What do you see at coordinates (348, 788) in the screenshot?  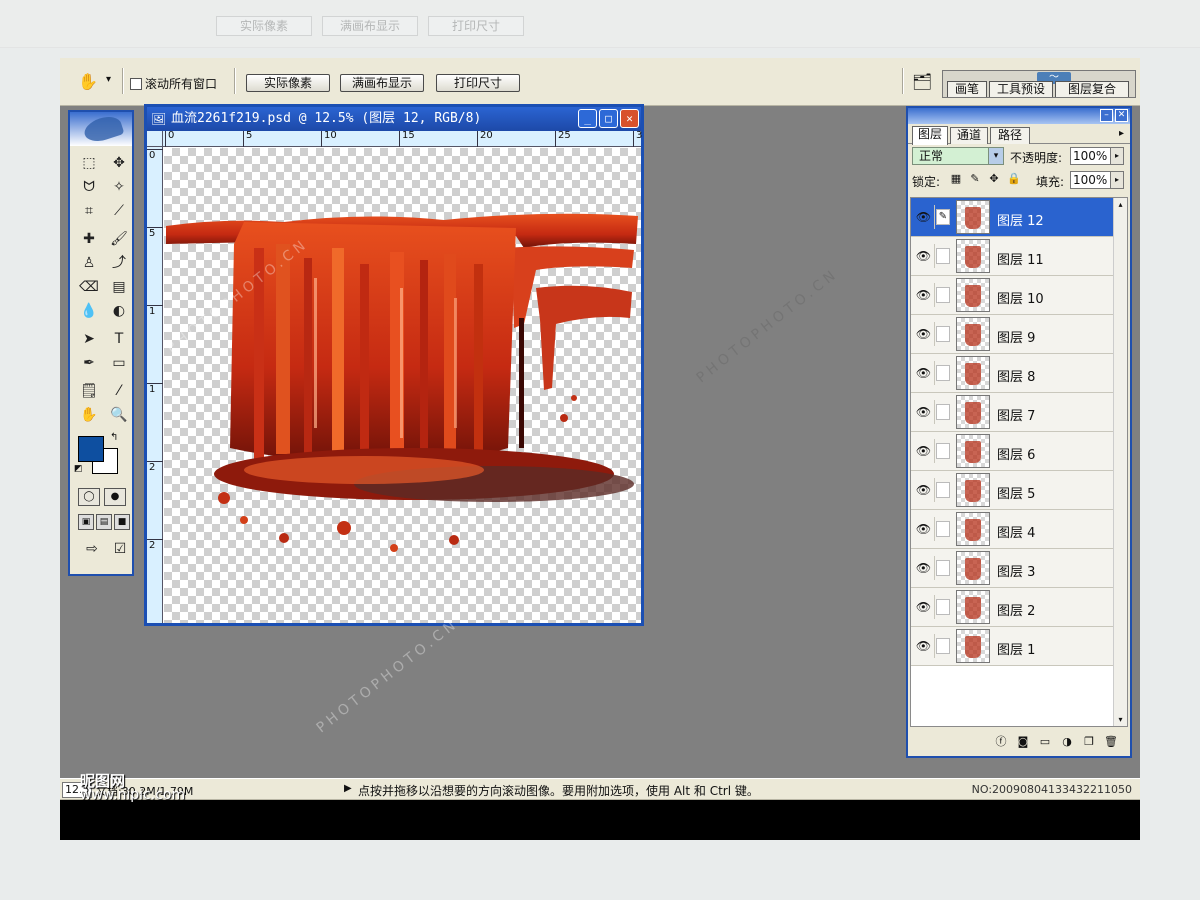 I see `status-arrow-icon: ▶` at bounding box center [348, 788].